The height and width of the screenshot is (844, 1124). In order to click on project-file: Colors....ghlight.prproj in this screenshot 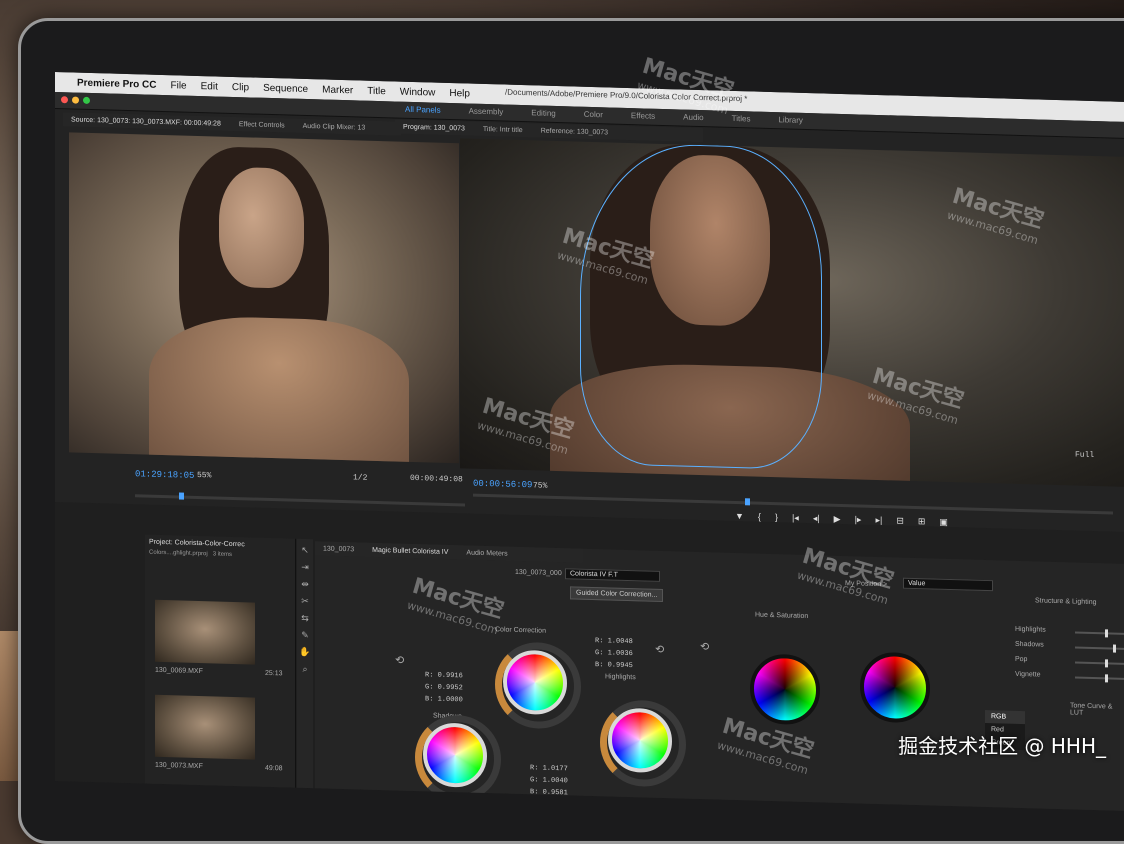, I will do `click(178, 553)`.